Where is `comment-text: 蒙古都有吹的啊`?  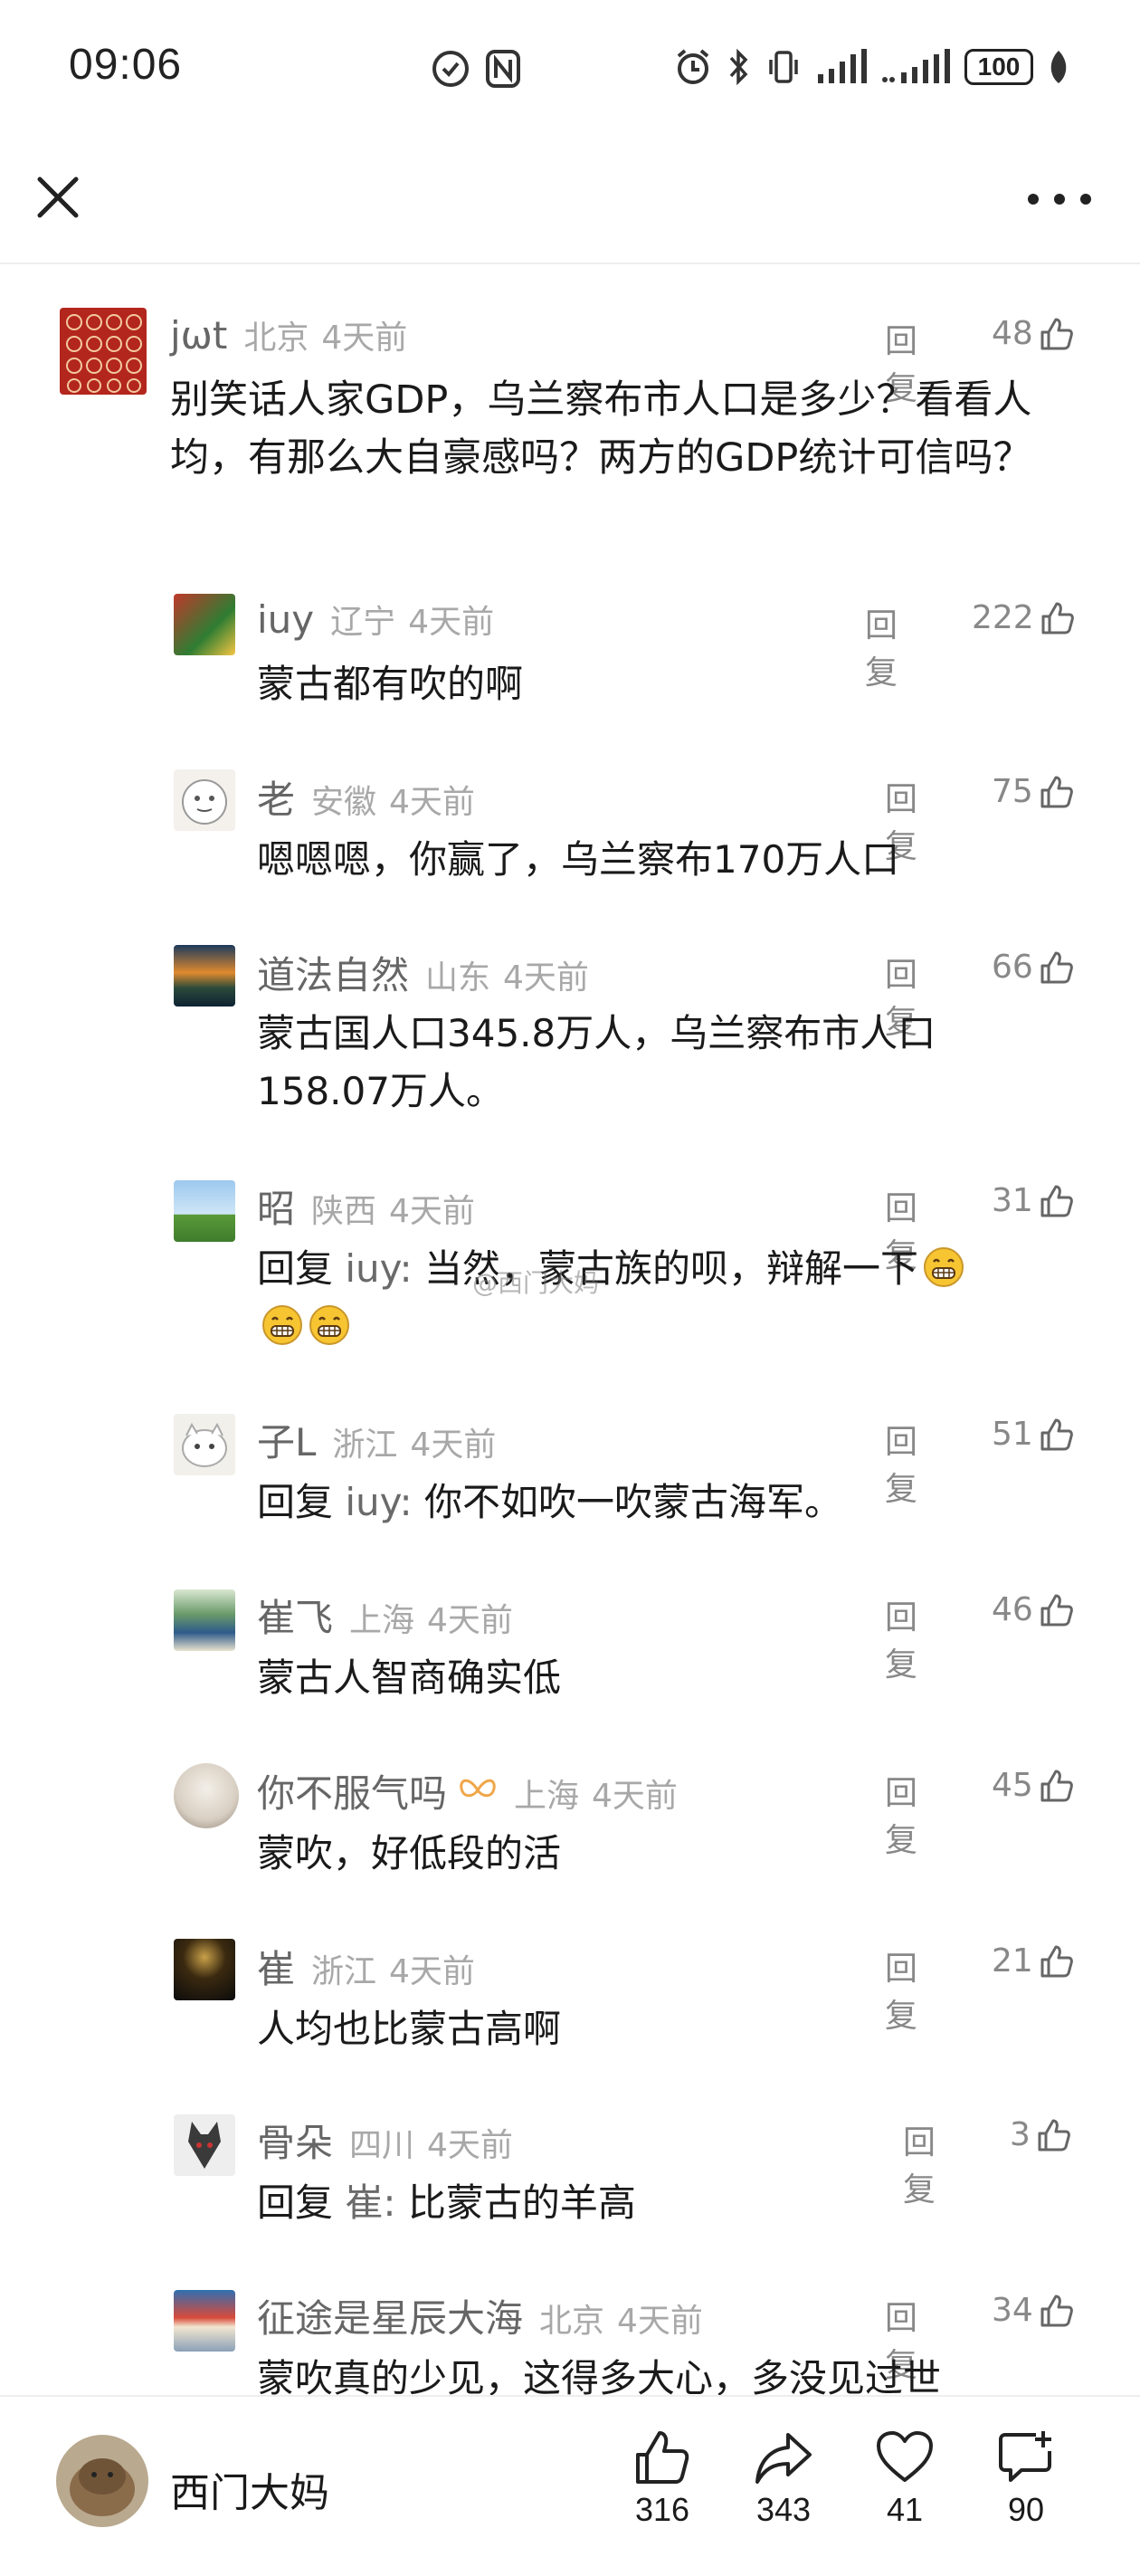 comment-text: 蒙古都有吹的啊 is located at coordinates (391, 684).